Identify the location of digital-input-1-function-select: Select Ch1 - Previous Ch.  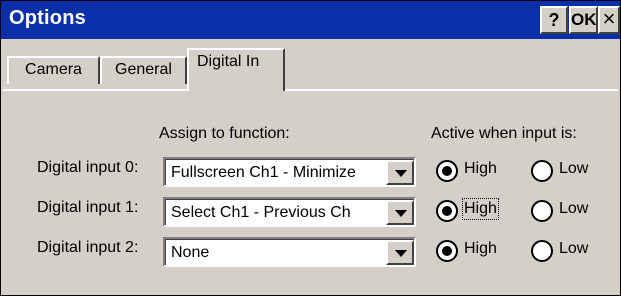
(289, 212).